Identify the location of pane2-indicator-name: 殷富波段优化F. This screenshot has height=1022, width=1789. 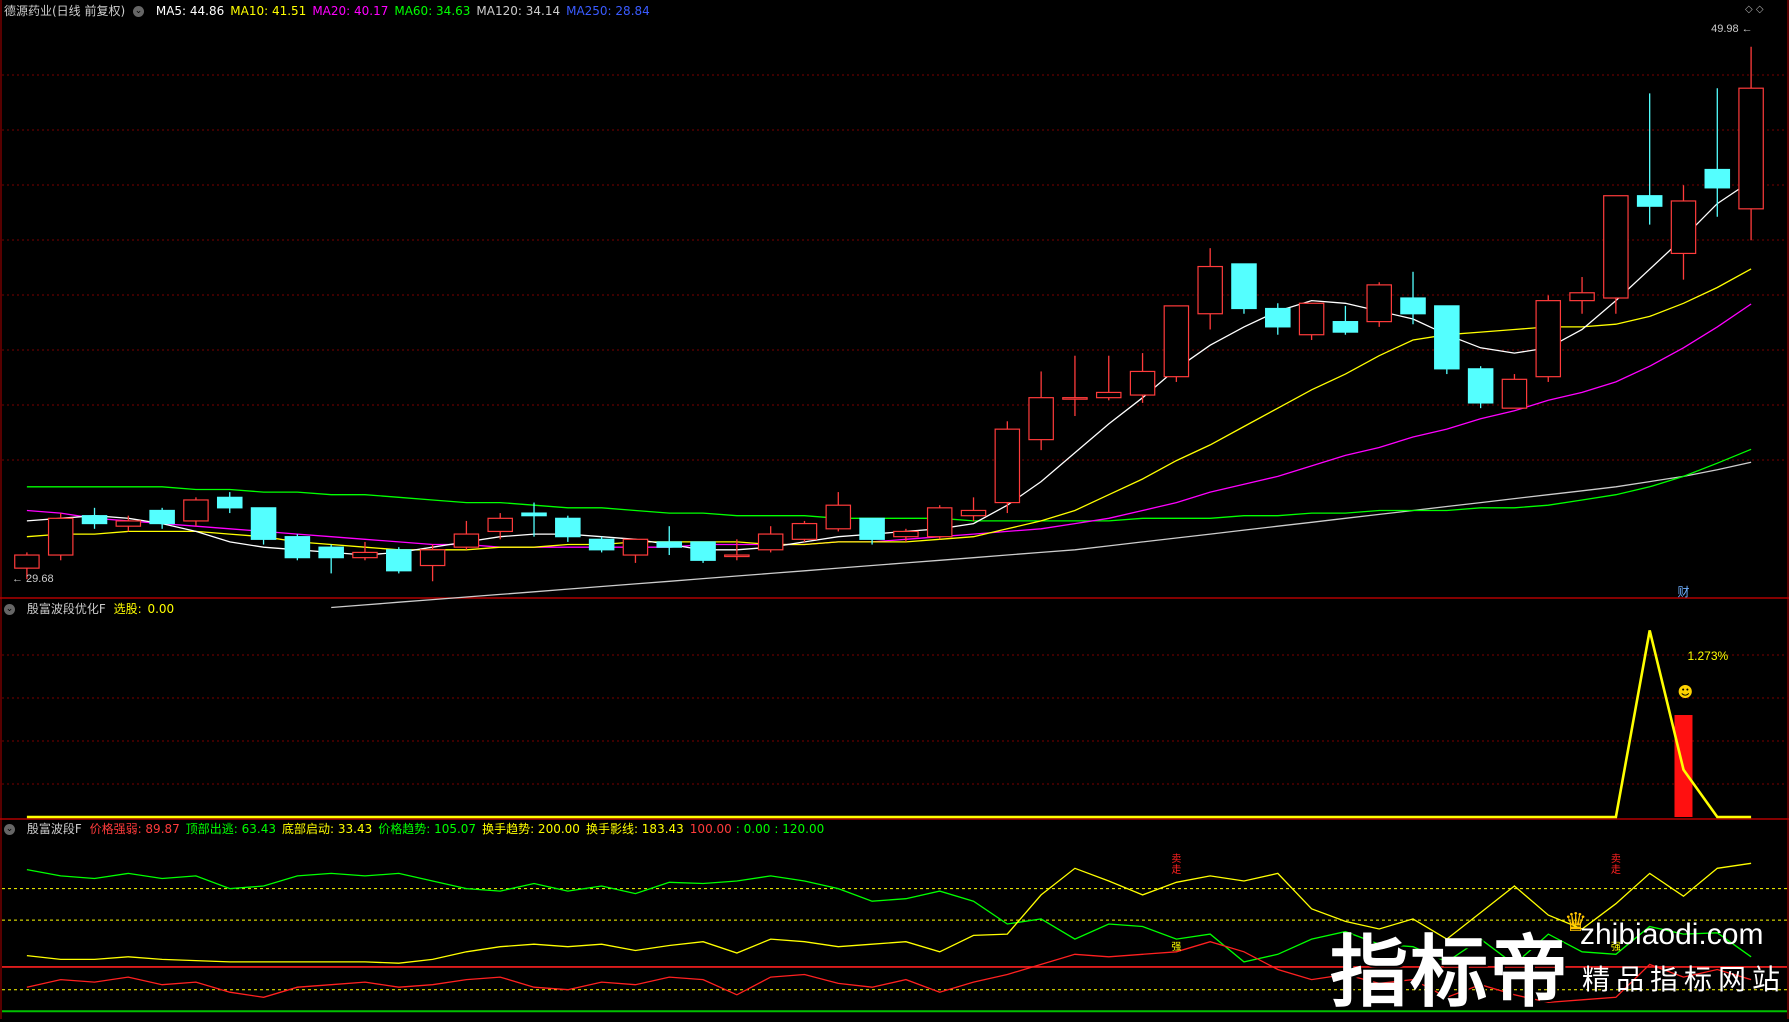
(66, 609).